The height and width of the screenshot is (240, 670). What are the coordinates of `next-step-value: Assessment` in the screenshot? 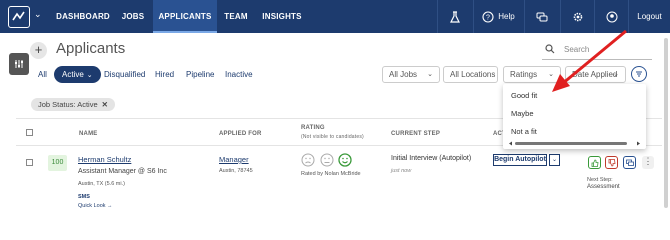 It's located at (603, 187).